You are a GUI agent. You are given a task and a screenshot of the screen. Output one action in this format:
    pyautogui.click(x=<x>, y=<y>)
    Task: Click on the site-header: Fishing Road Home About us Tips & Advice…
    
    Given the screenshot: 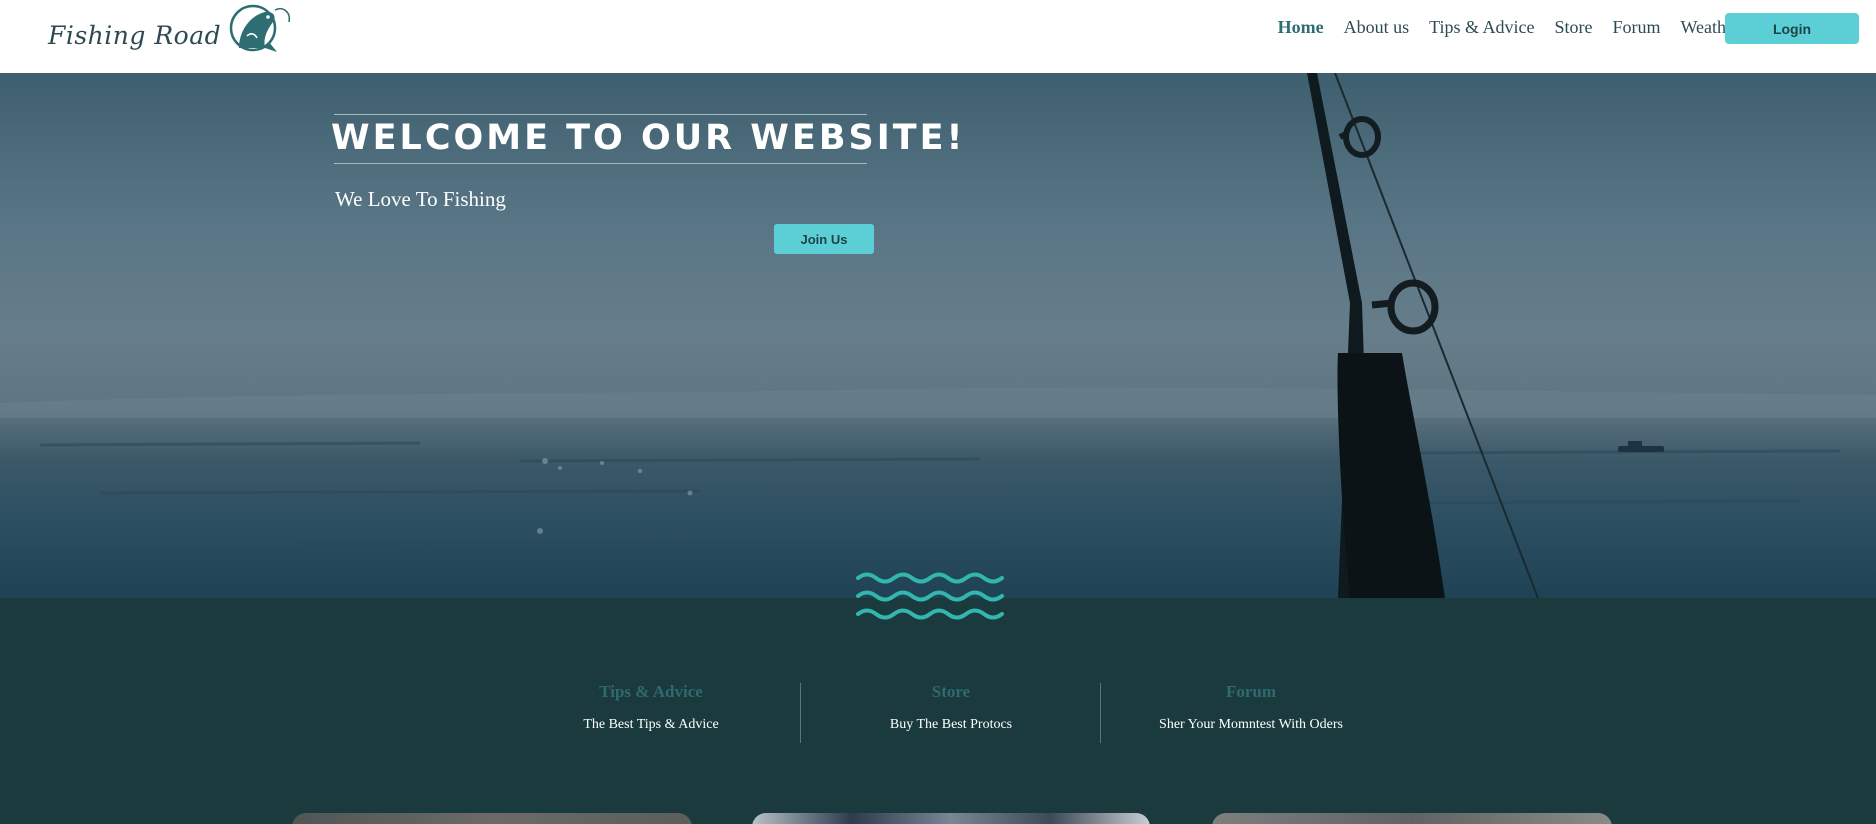 What is the action you would take?
    pyautogui.click(x=938, y=36)
    